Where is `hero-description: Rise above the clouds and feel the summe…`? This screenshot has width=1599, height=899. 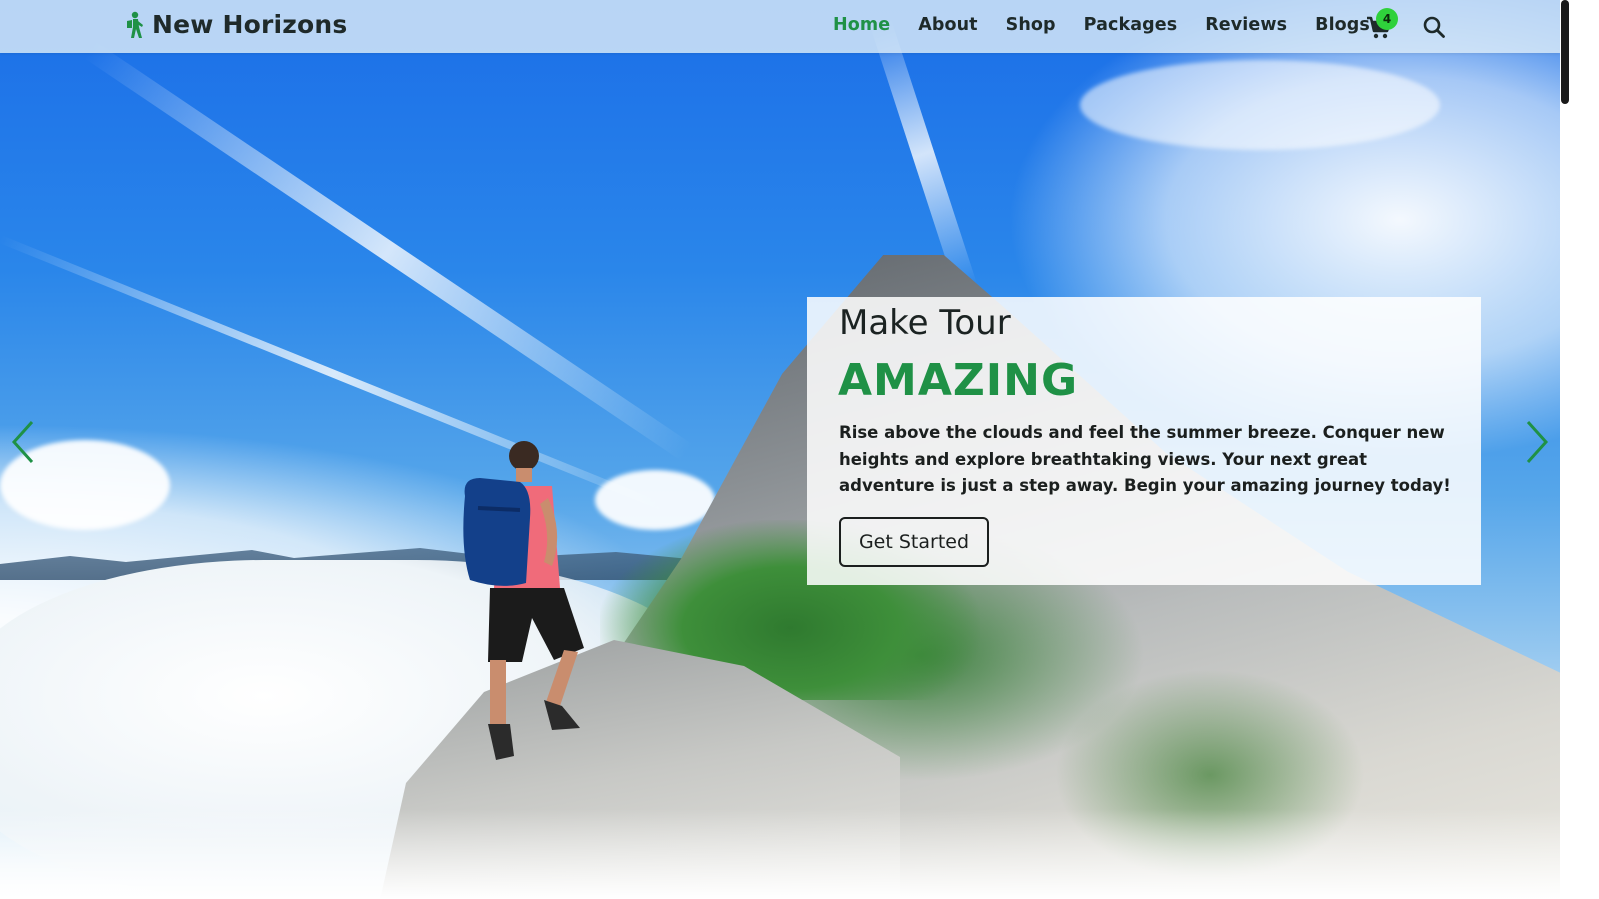
hero-description: Rise above the clouds and feel the summe… is located at coordinates (1145, 459).